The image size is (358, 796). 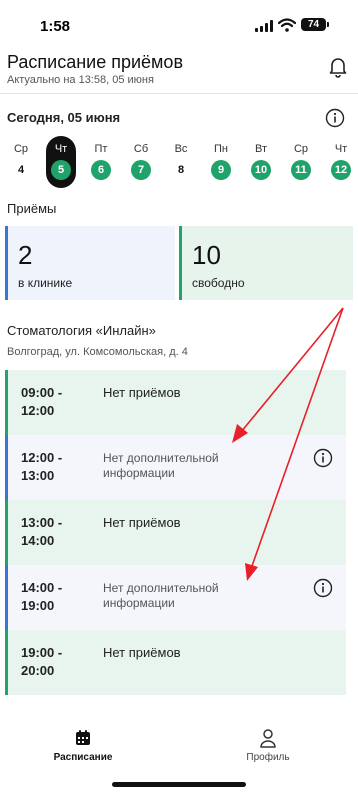 I want to click on day-item: Пт 6, so click(x=101, y=162).